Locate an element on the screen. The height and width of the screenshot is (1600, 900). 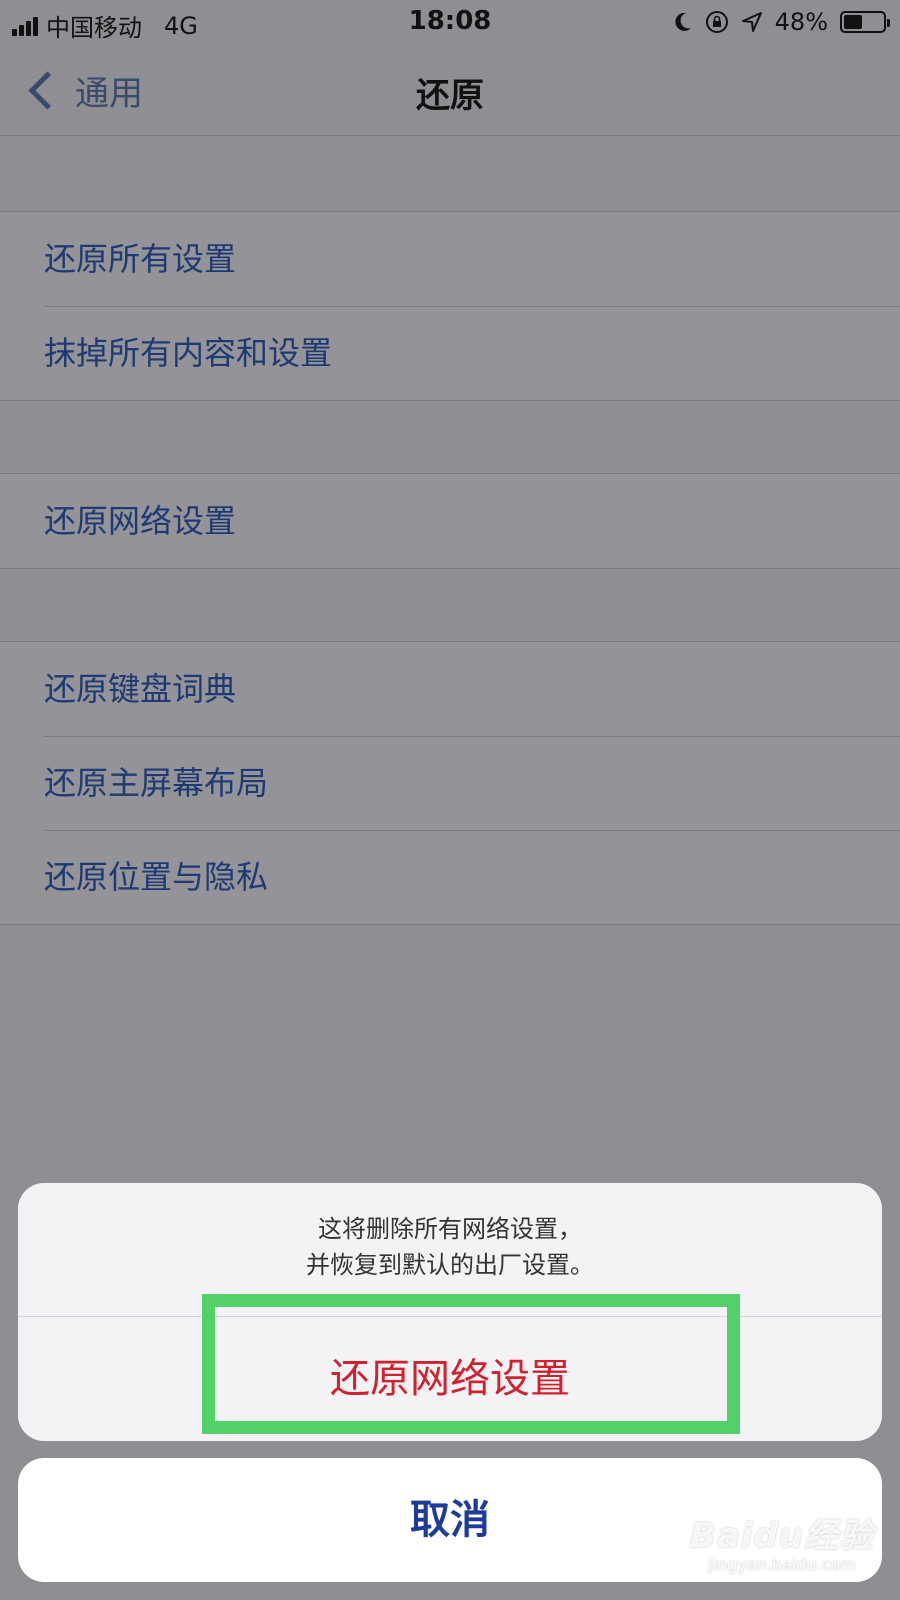
reset-all-settings-cell: 还原所有设置 is located at coordinates (450, 259).